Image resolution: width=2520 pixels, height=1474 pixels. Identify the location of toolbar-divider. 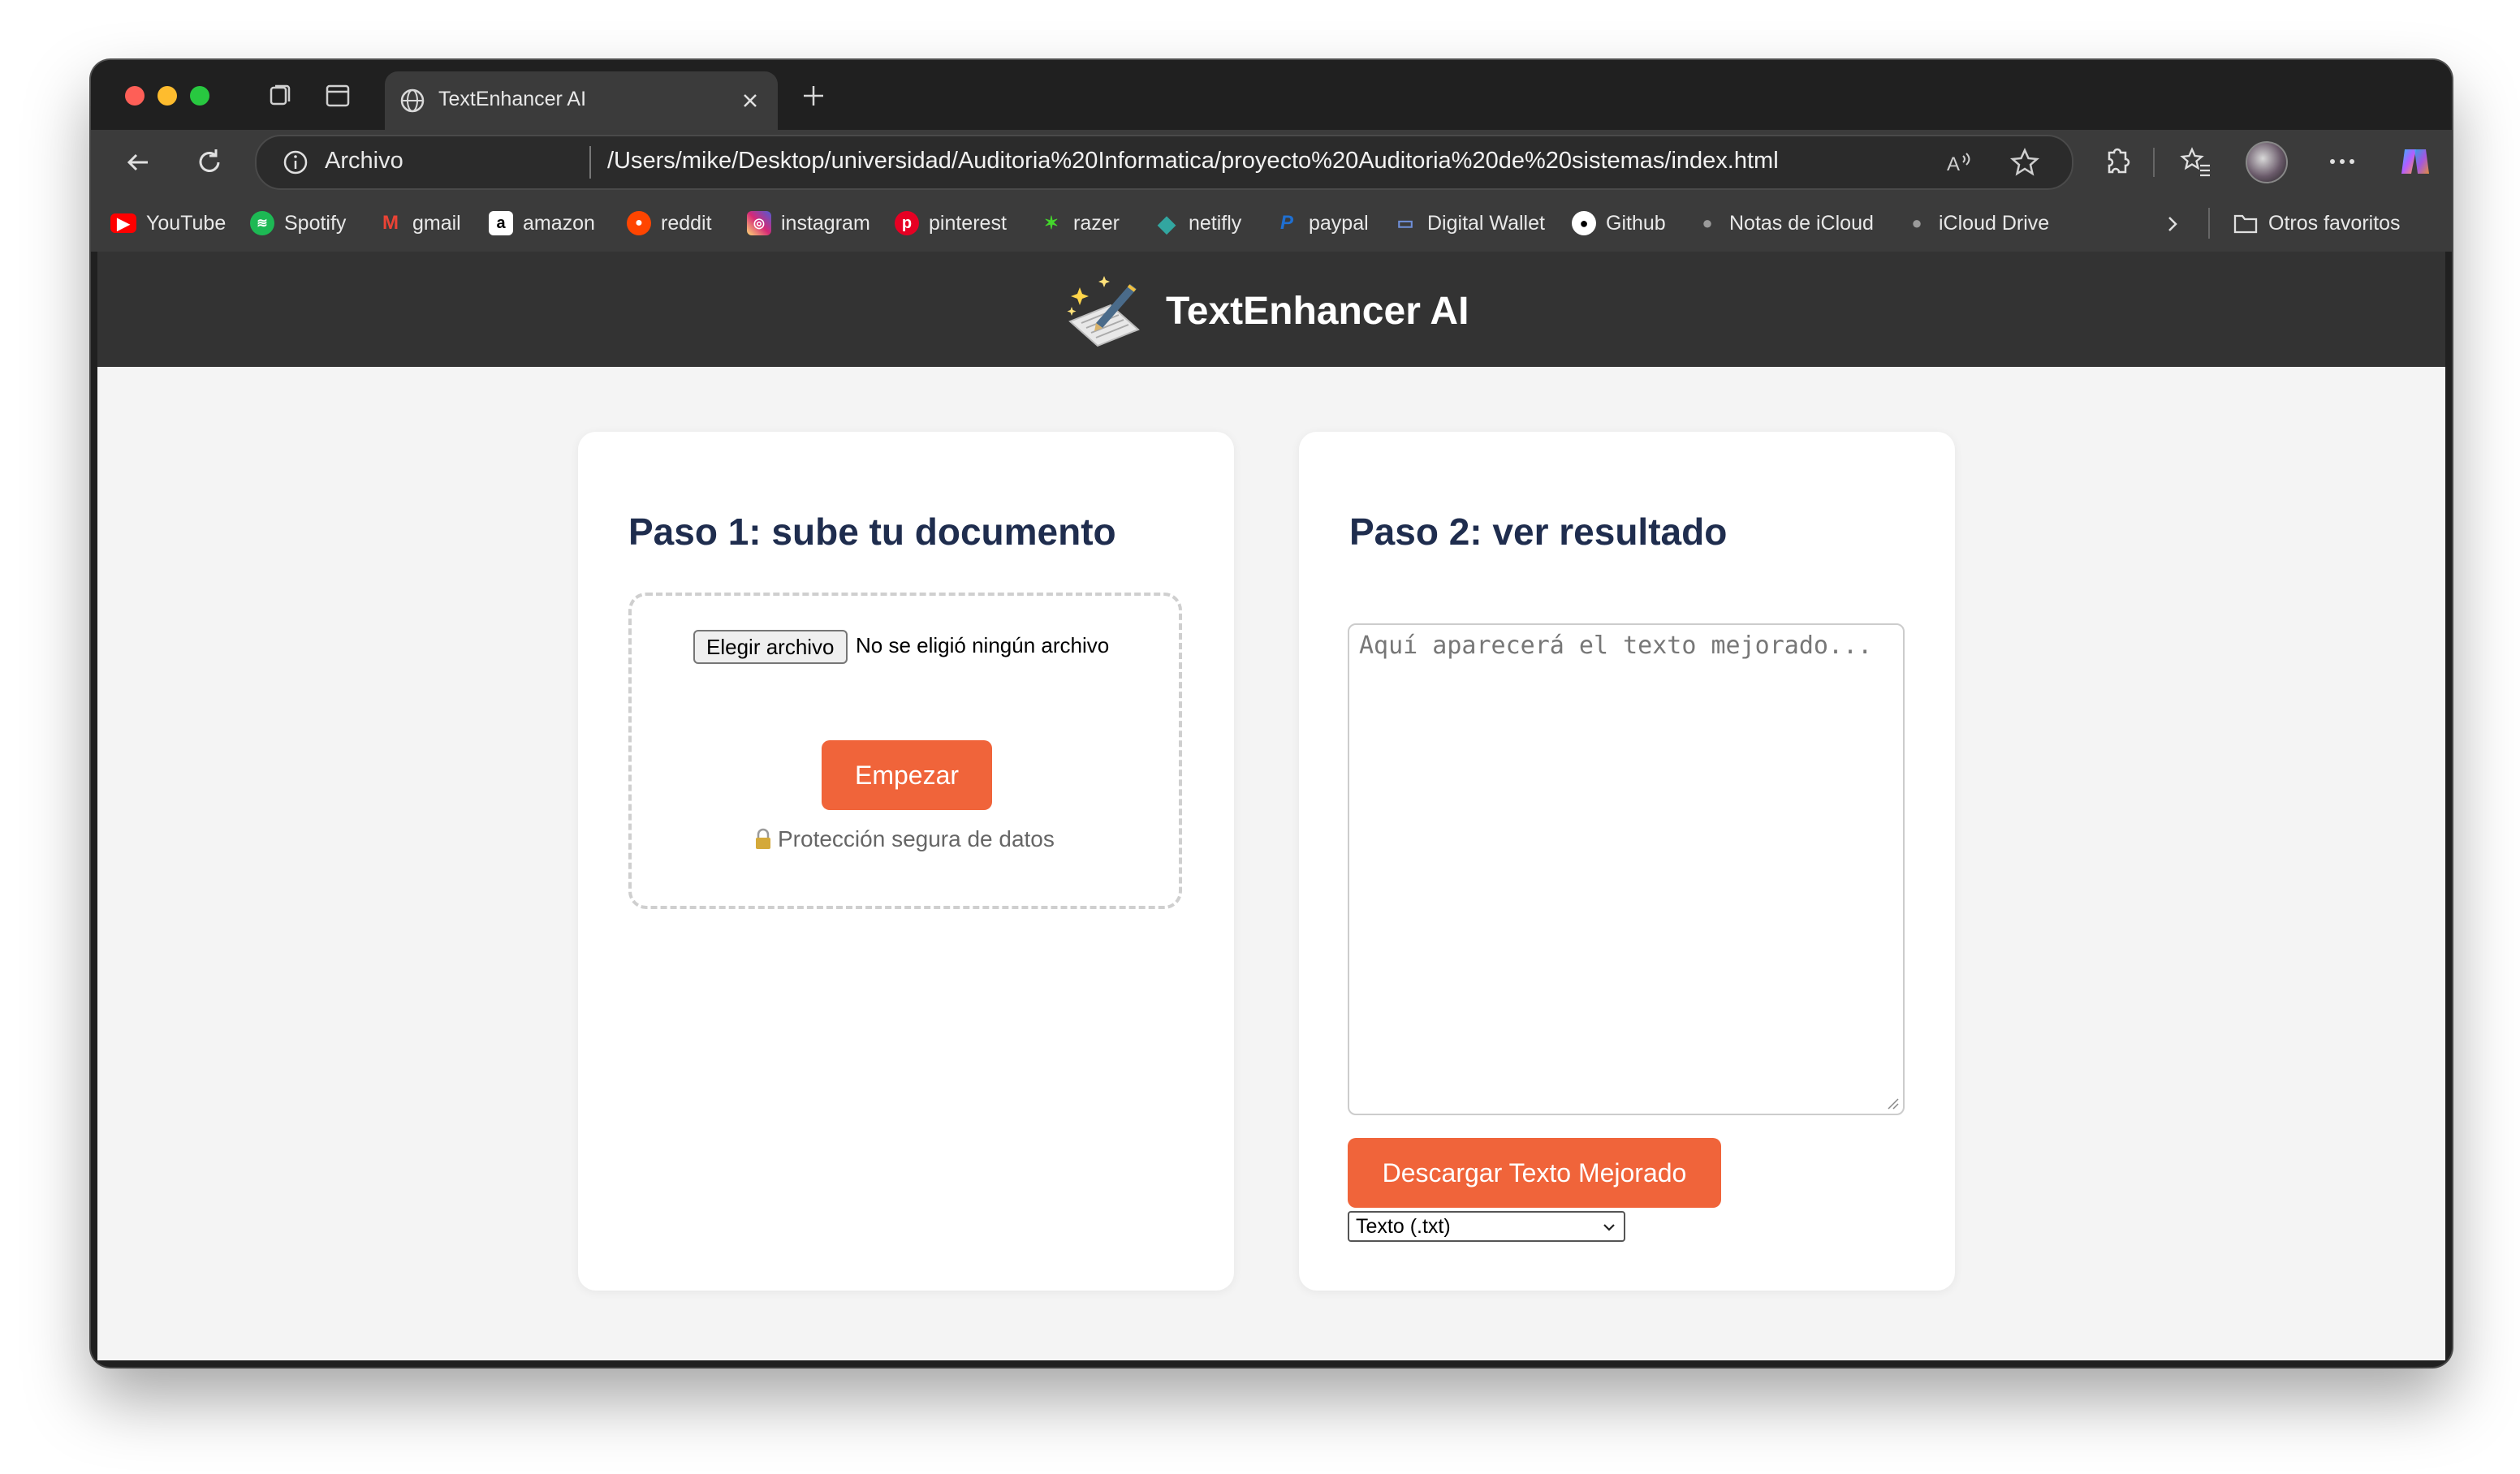
(2154, 162).